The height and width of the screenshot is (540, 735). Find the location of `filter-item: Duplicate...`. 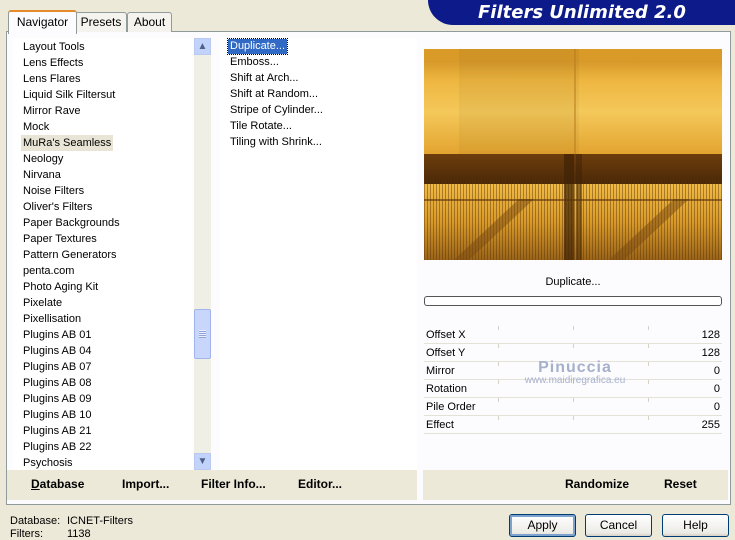

filter-item: Duplicate... is located at coordinates (257, 46).